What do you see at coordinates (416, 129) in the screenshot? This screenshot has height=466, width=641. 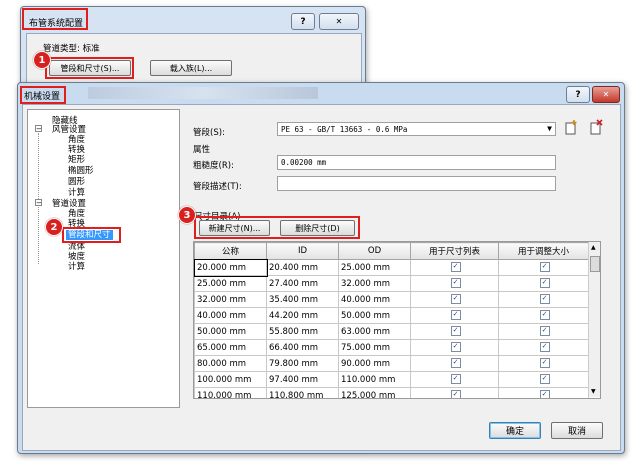 I see `segment-select: PE 63 - GB/T 13663 - 0.6 MPa ▼` at bounding box center [416, 129].